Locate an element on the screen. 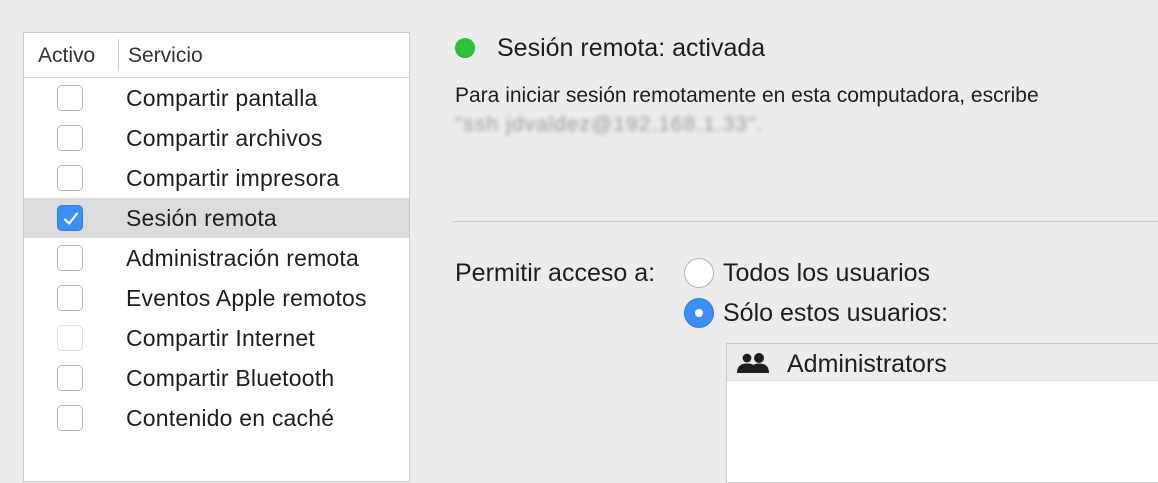 The image size is (1158, 483). masked-ssh-command: "ssh jdvaldez@192.168.1.33". is located at coordinates (609, 124).